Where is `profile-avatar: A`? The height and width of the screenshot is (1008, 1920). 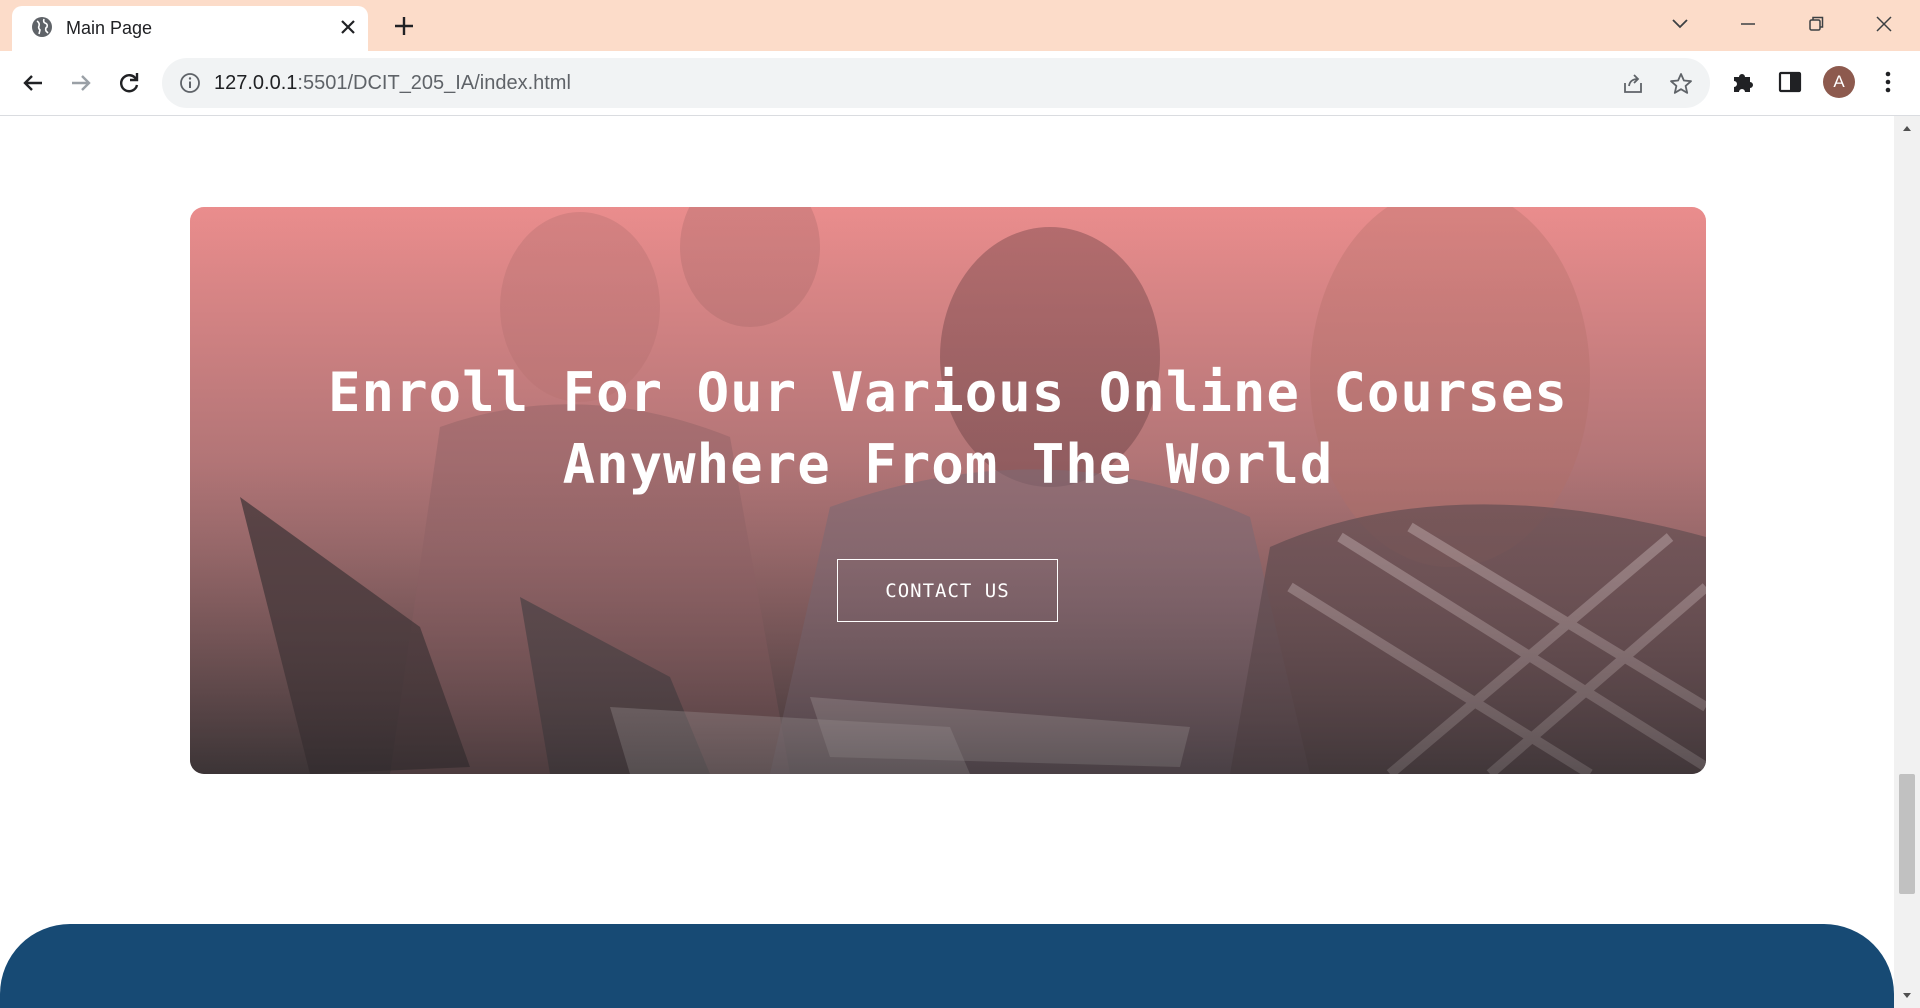 profile-avatar: A is located at coordinates (1839, 82).